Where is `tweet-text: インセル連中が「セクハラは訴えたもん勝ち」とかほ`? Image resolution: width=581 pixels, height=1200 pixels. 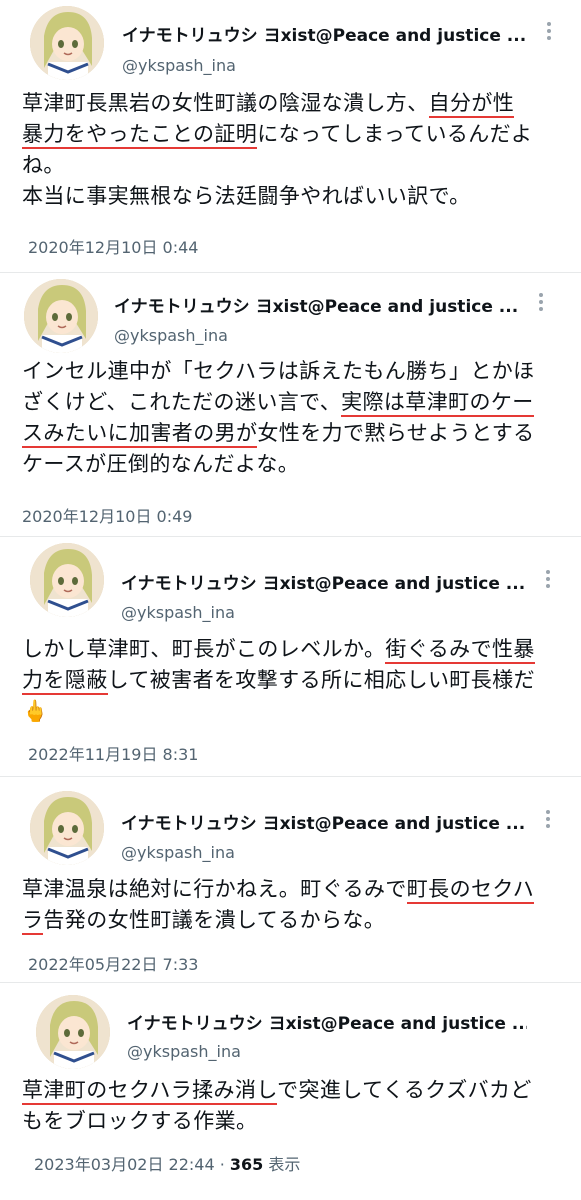
tweet-text: インセル連中が「セクハラは訴えたもん勝ち」とかほ is located at coordinates (278, 371).